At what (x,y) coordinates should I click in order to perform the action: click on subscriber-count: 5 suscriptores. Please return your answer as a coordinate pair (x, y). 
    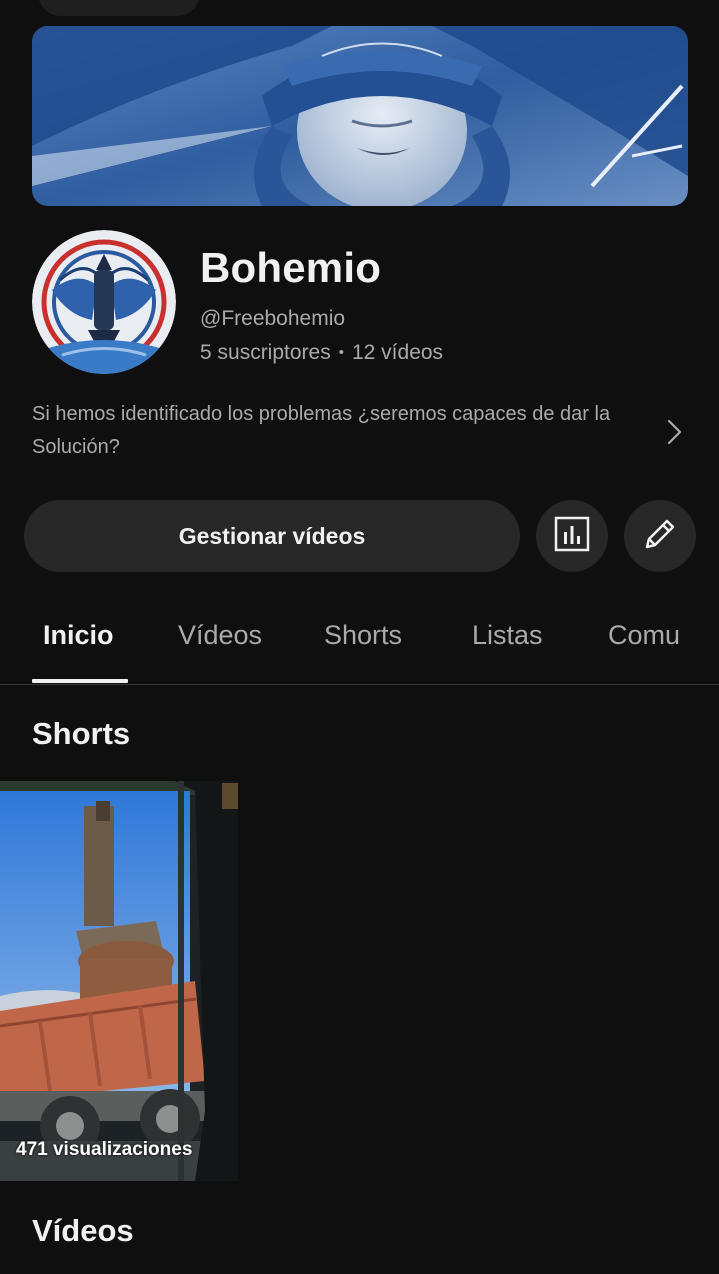
    Looking at the image, I should click on (265, 352).